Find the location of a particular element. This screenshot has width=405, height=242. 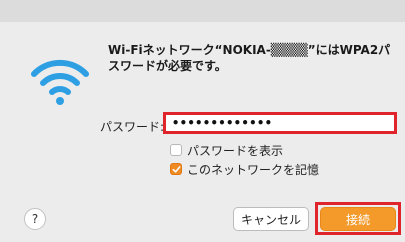

password-field is located at coordinates (280, 123).